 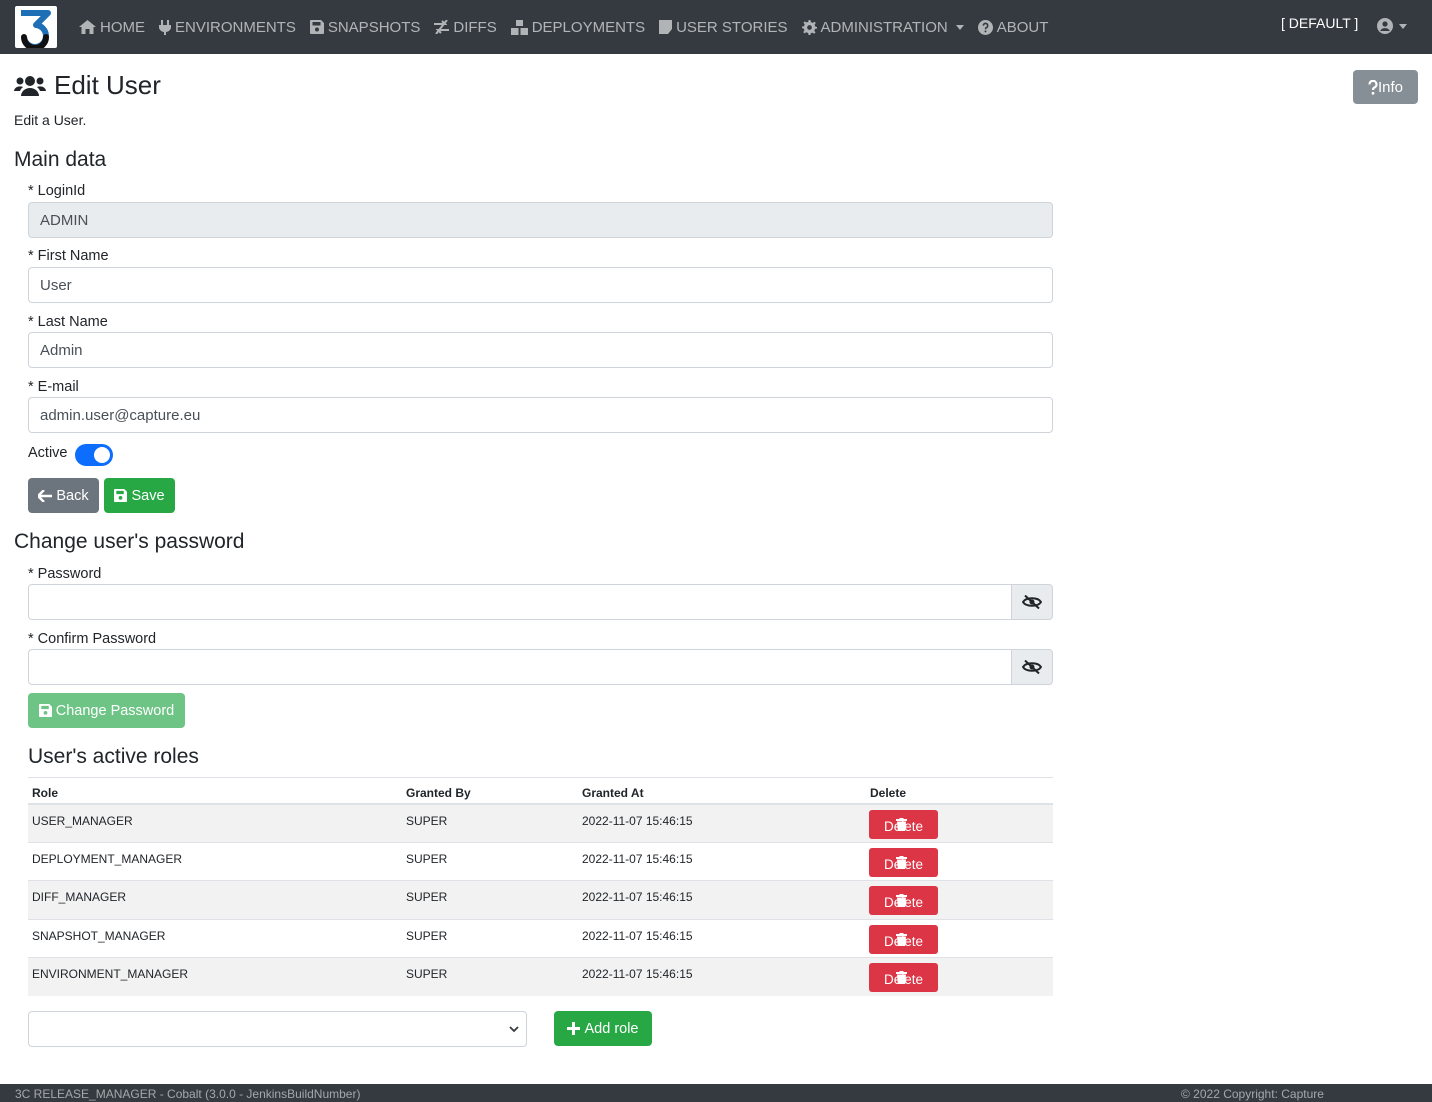 I want to click on page-title-text: Edit User, so click(x=107, y=85).